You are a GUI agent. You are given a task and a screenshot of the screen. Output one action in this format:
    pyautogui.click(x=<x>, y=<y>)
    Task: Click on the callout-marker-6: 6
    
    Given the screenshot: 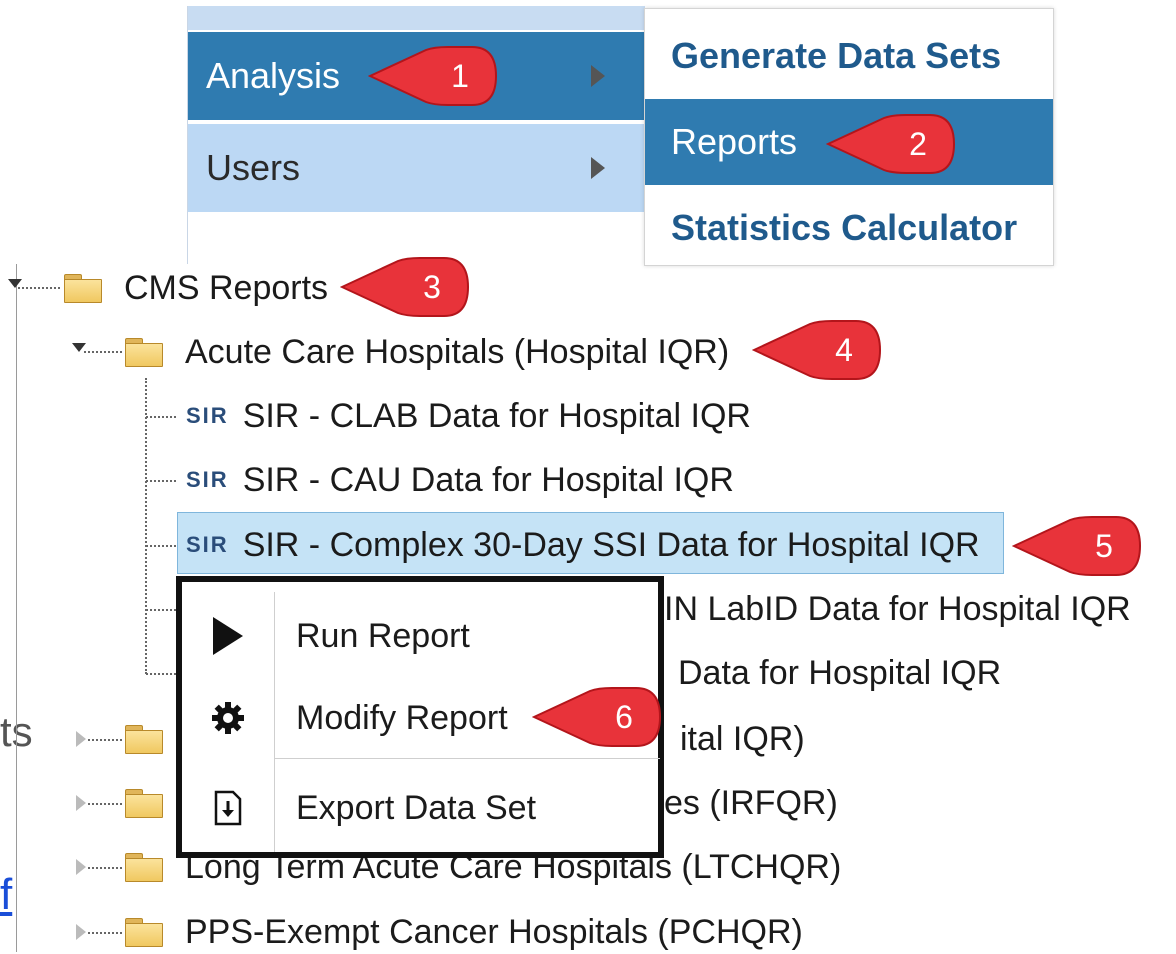 What is the action you would take?
    pyautogui.click(x=598, y=717)
    